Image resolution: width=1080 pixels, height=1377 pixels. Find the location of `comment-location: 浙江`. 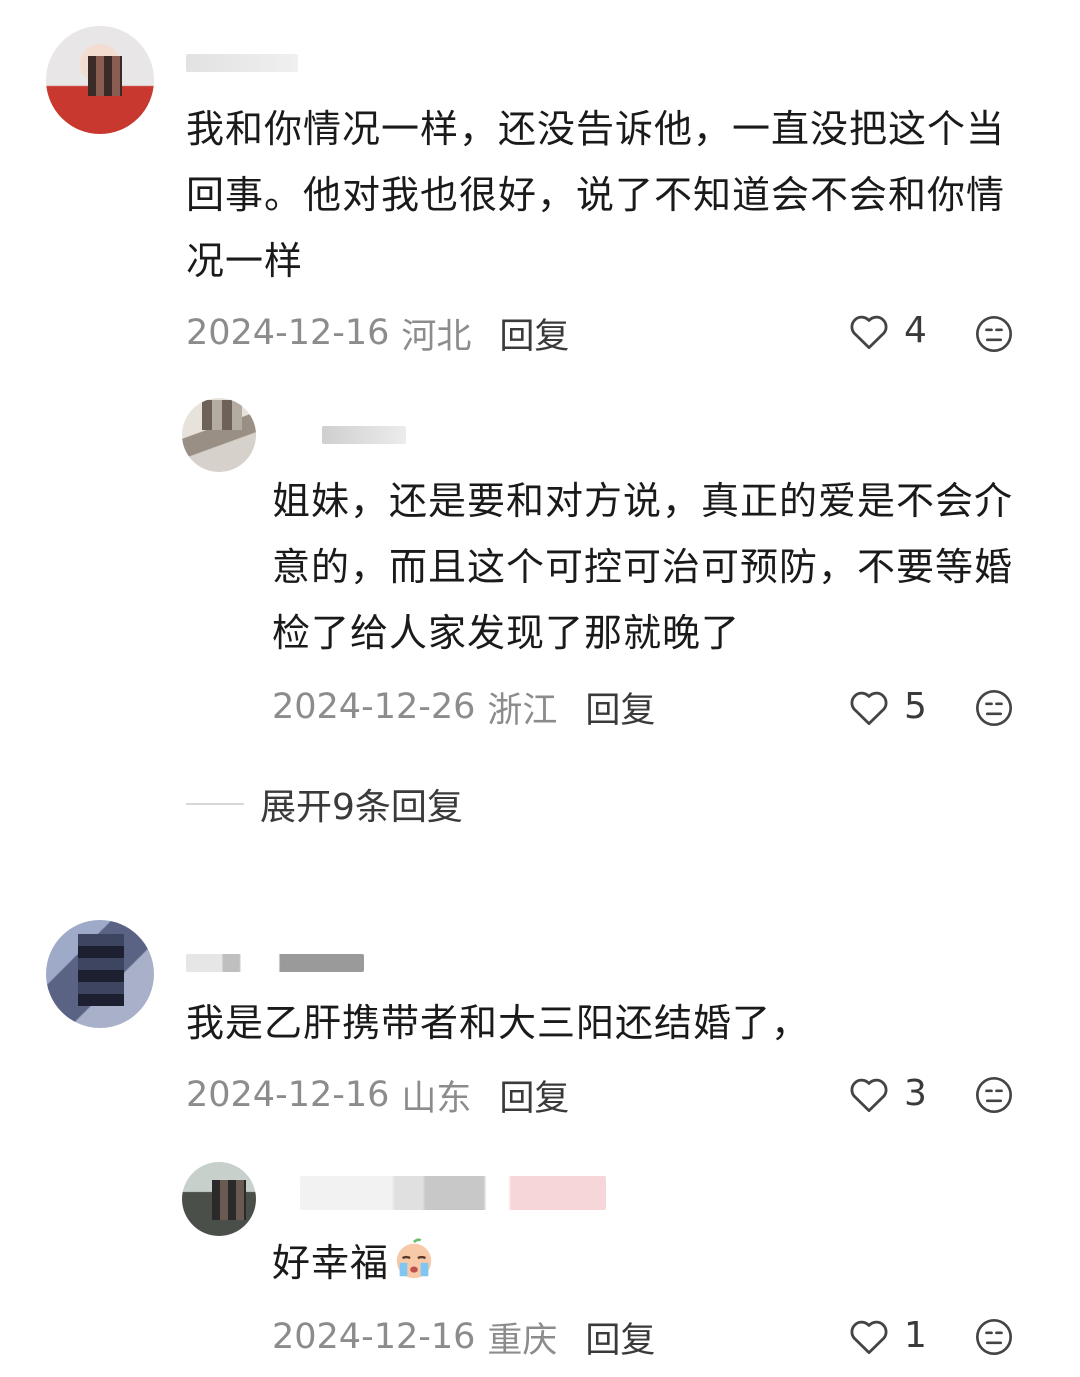

comment-location: 浙江 is located at coordinates (522, 710).